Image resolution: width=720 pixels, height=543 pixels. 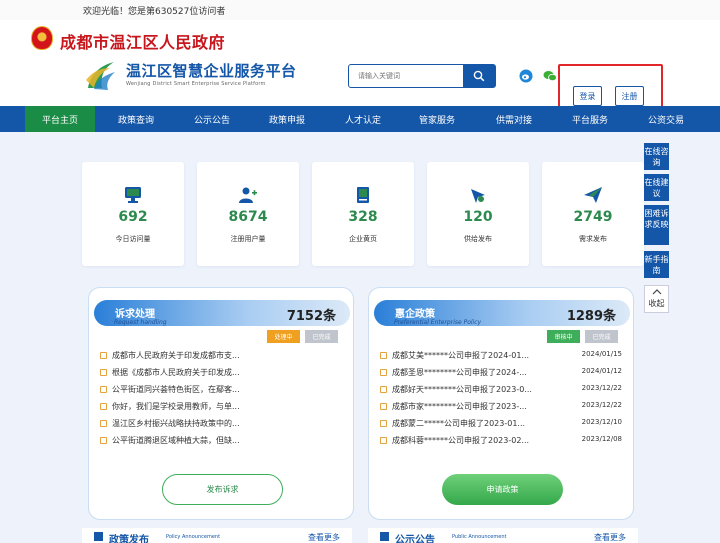 I want to click on stat-label: 今日访问量, so click(x=133, y=239).